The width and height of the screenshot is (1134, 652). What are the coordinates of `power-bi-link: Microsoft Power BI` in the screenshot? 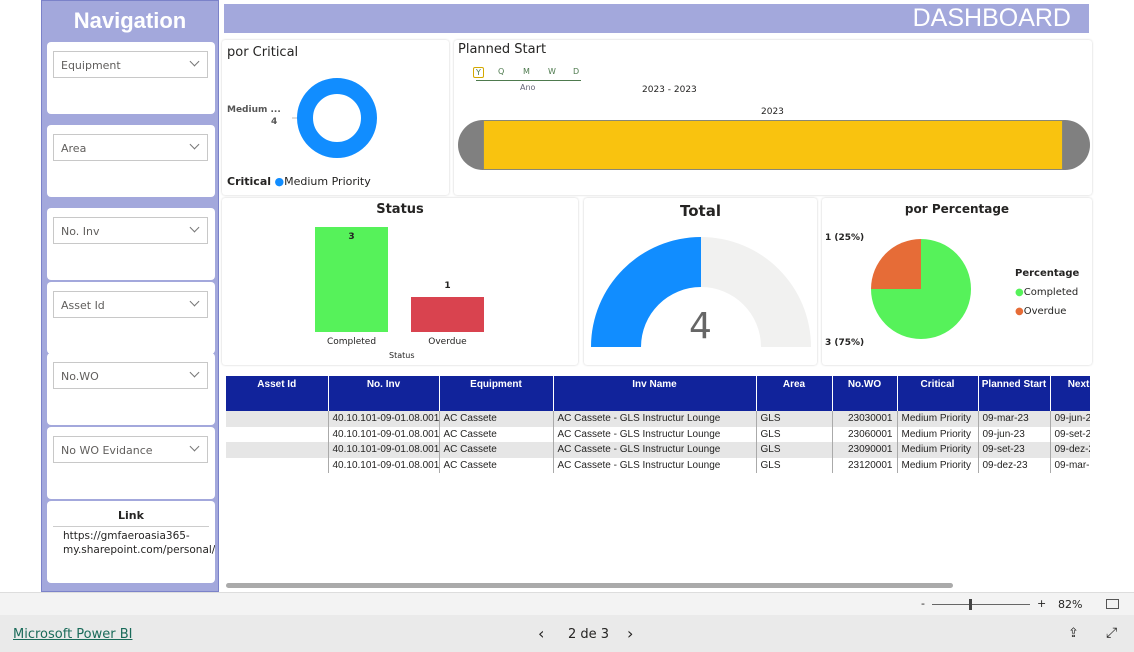 It's located at (72, 634).